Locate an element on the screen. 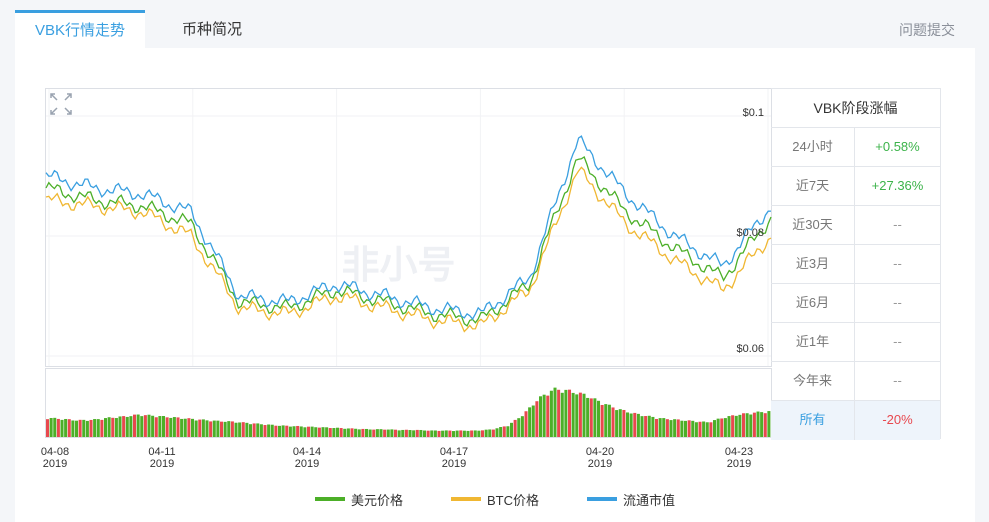 The width and height of the screenshot is (989, 522). tab-bar: VBK行情走势 币种简况 问题提交 is located at coordinates (495, 29).